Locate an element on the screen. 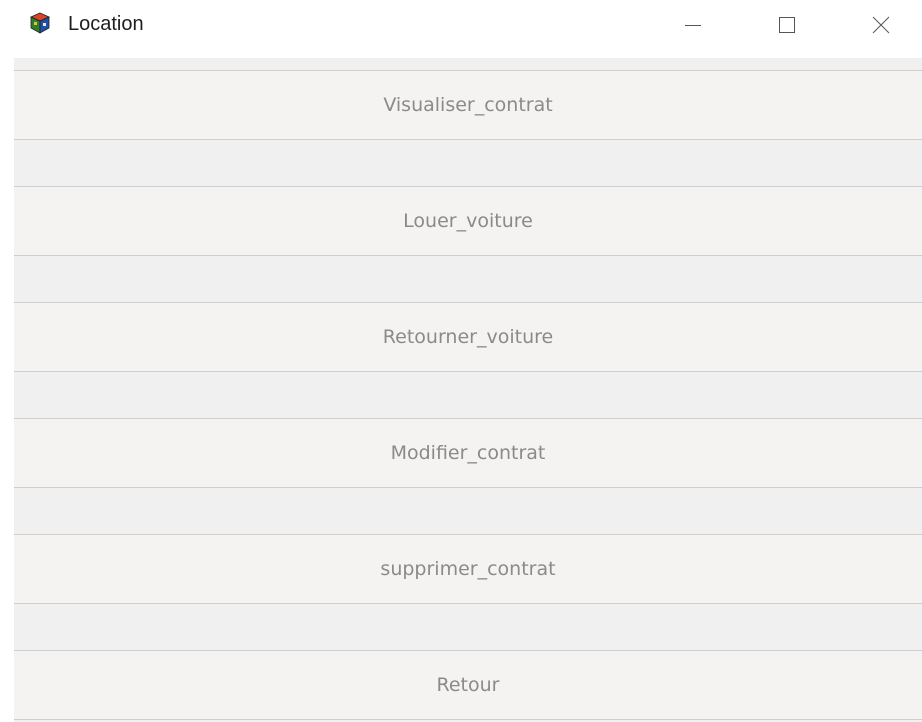  app-cube-icon is located at coordinates (40, 23).